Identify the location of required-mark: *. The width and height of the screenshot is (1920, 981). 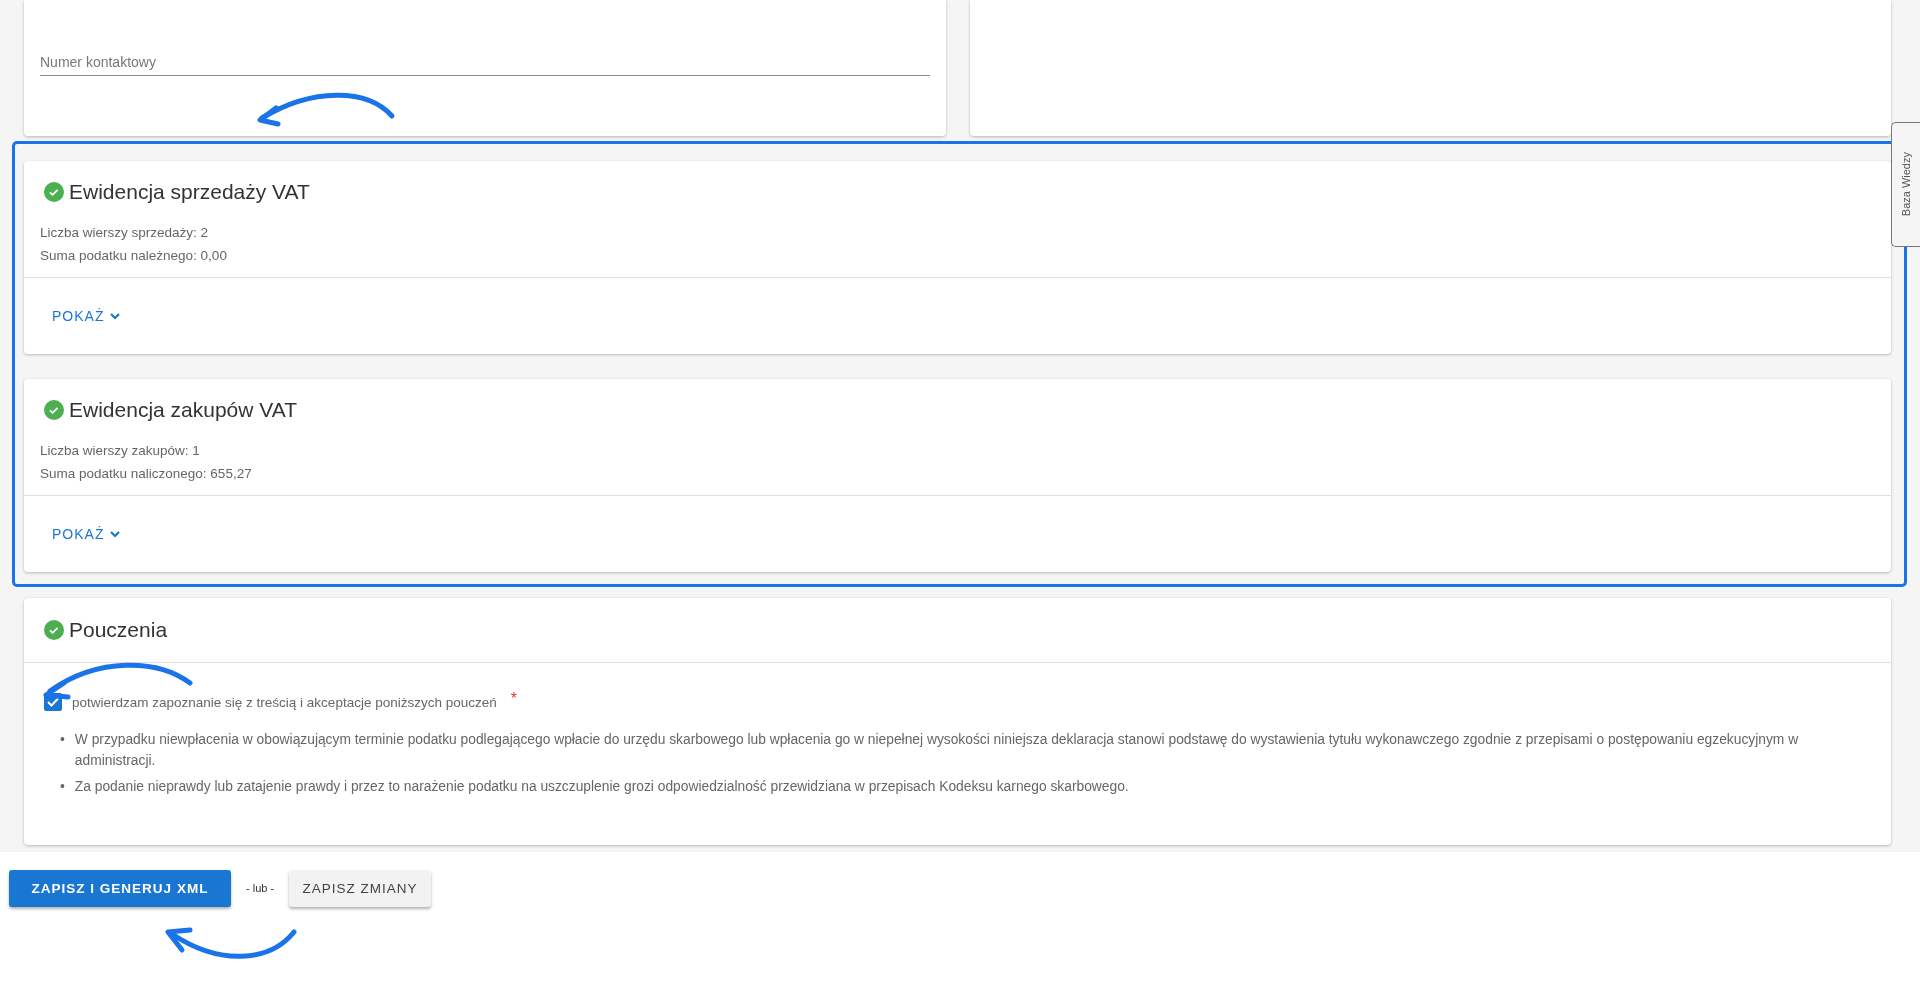
(513, 699).